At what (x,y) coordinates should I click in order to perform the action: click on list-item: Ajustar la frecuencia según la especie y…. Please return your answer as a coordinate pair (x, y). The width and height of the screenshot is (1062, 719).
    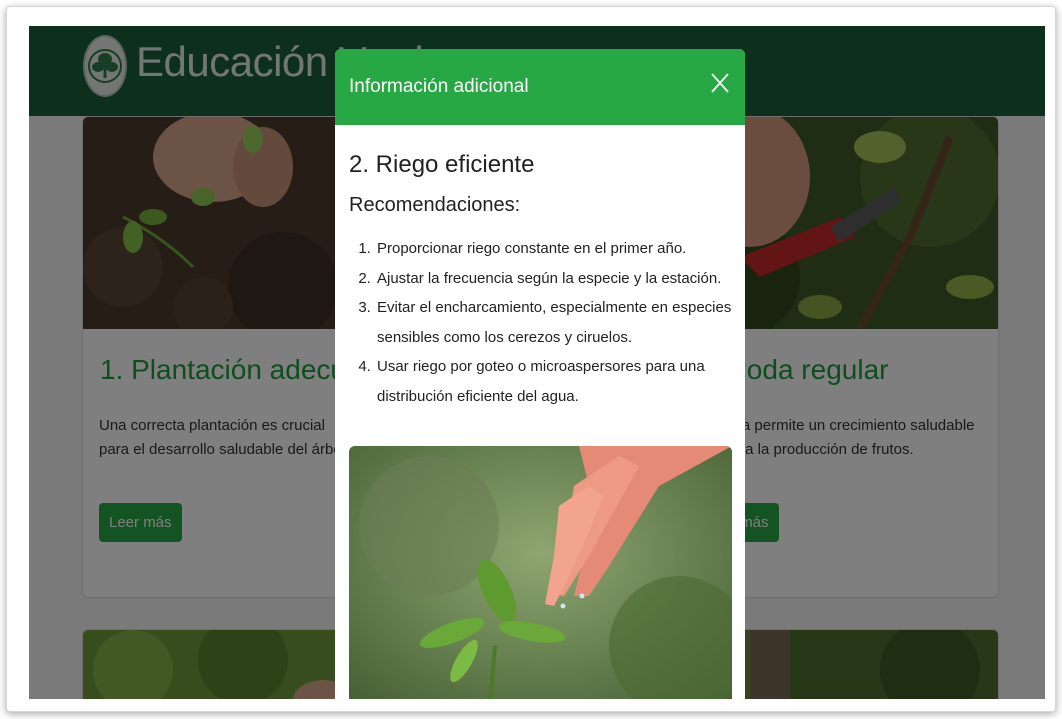
    Looking at the image, I should click on (560, 279).